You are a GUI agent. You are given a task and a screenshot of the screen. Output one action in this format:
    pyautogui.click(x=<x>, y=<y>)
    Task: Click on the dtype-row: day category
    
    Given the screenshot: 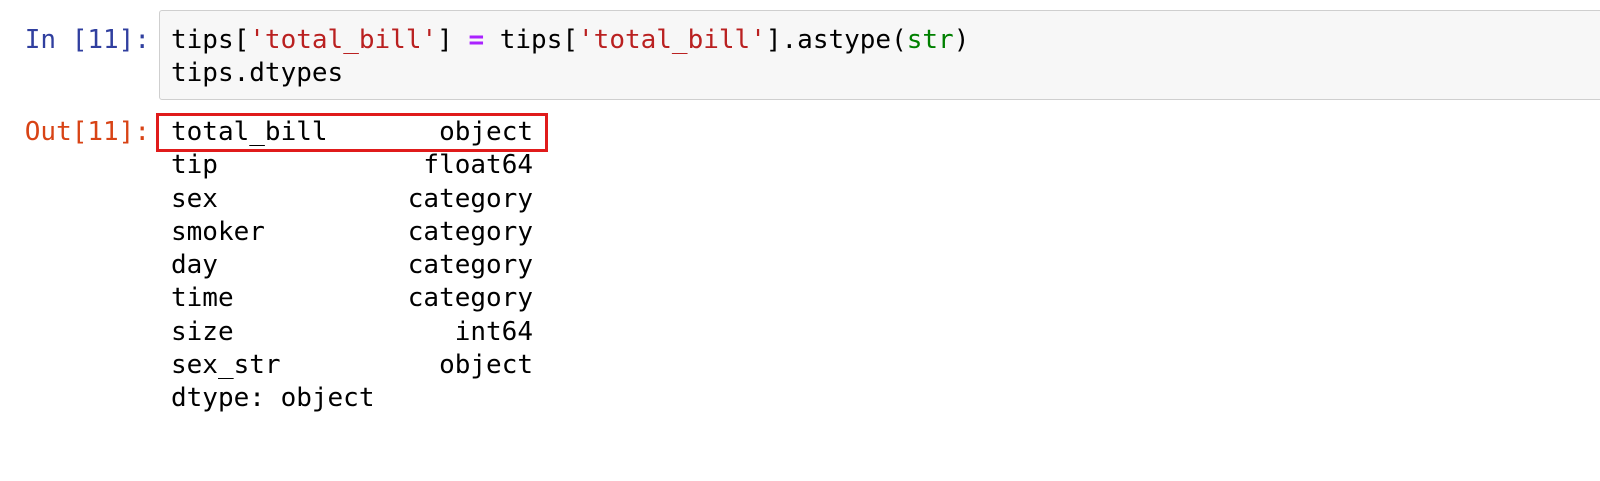 What is the action you would take?
    pyautogui.click(x=352, y=265)
    